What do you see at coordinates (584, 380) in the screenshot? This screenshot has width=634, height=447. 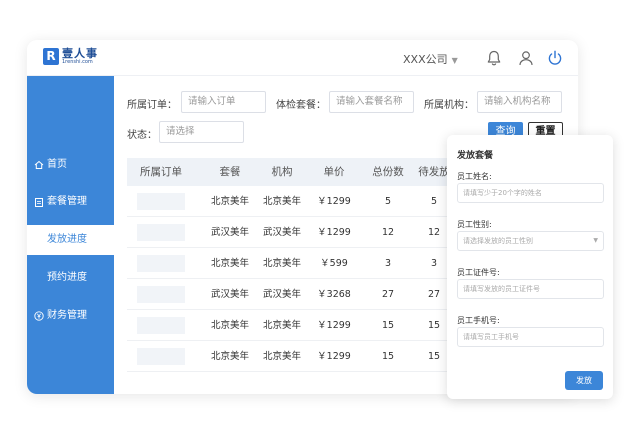 I see `issue-button: 发放` at bounding box center [584, 380].